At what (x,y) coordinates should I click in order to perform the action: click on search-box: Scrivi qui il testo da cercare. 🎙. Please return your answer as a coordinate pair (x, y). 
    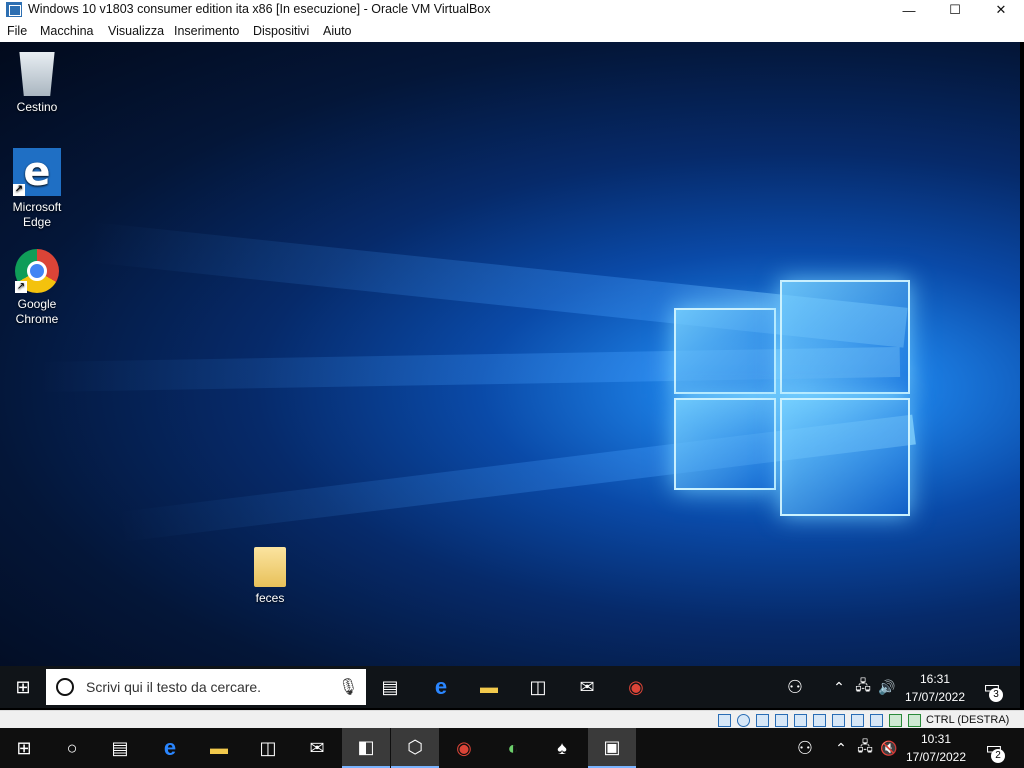
    Looking at the image, I should click on (206, 687).